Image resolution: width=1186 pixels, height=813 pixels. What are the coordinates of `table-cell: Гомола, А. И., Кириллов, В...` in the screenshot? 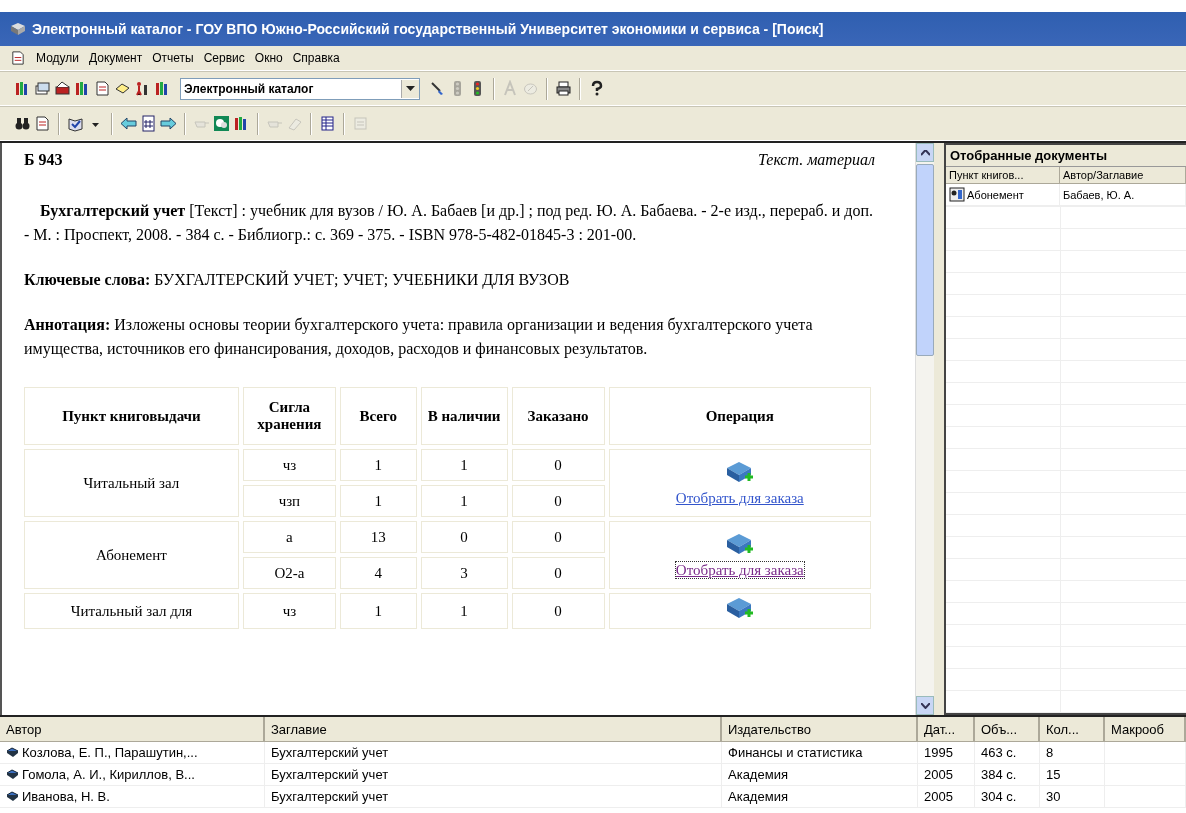 It's located at (108, 774).